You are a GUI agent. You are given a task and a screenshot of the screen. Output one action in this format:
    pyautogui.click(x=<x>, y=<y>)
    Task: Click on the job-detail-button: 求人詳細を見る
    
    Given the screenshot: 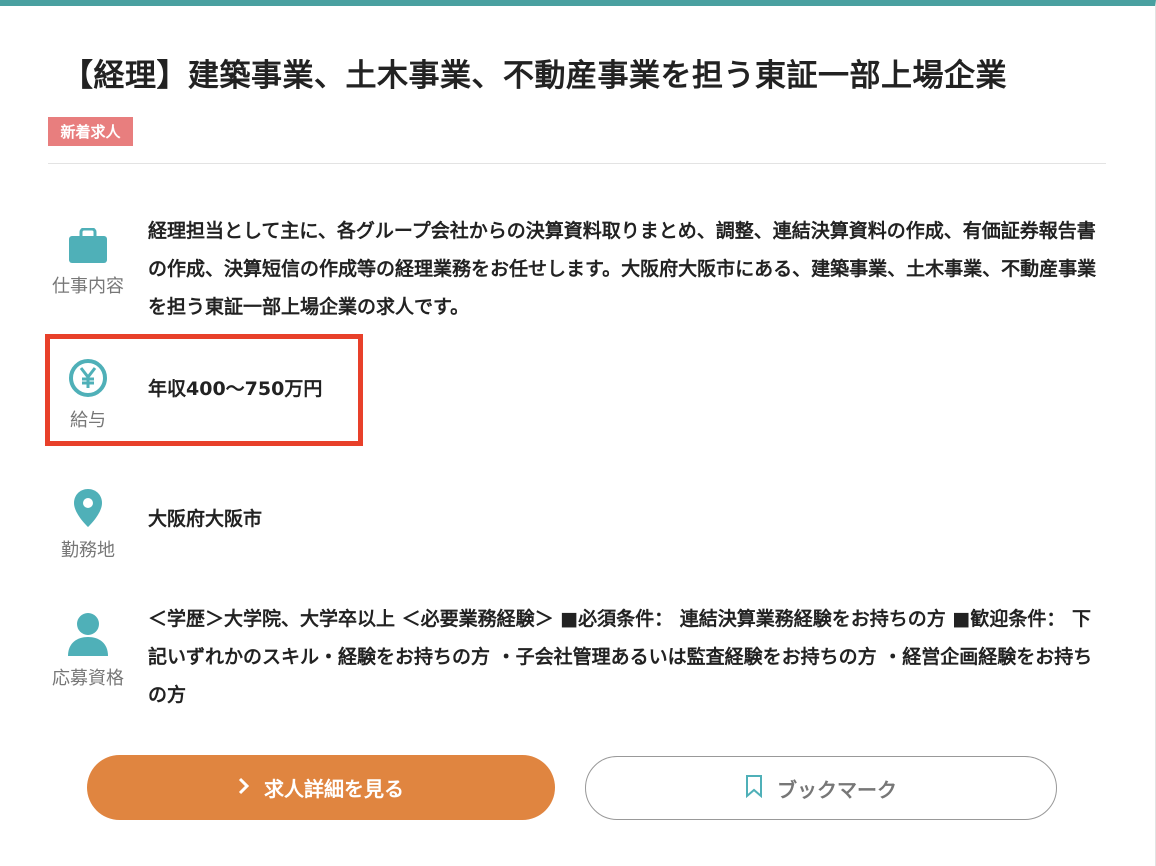 What is the action you would take?
    pyautogui.click(x=321, y=787)
    